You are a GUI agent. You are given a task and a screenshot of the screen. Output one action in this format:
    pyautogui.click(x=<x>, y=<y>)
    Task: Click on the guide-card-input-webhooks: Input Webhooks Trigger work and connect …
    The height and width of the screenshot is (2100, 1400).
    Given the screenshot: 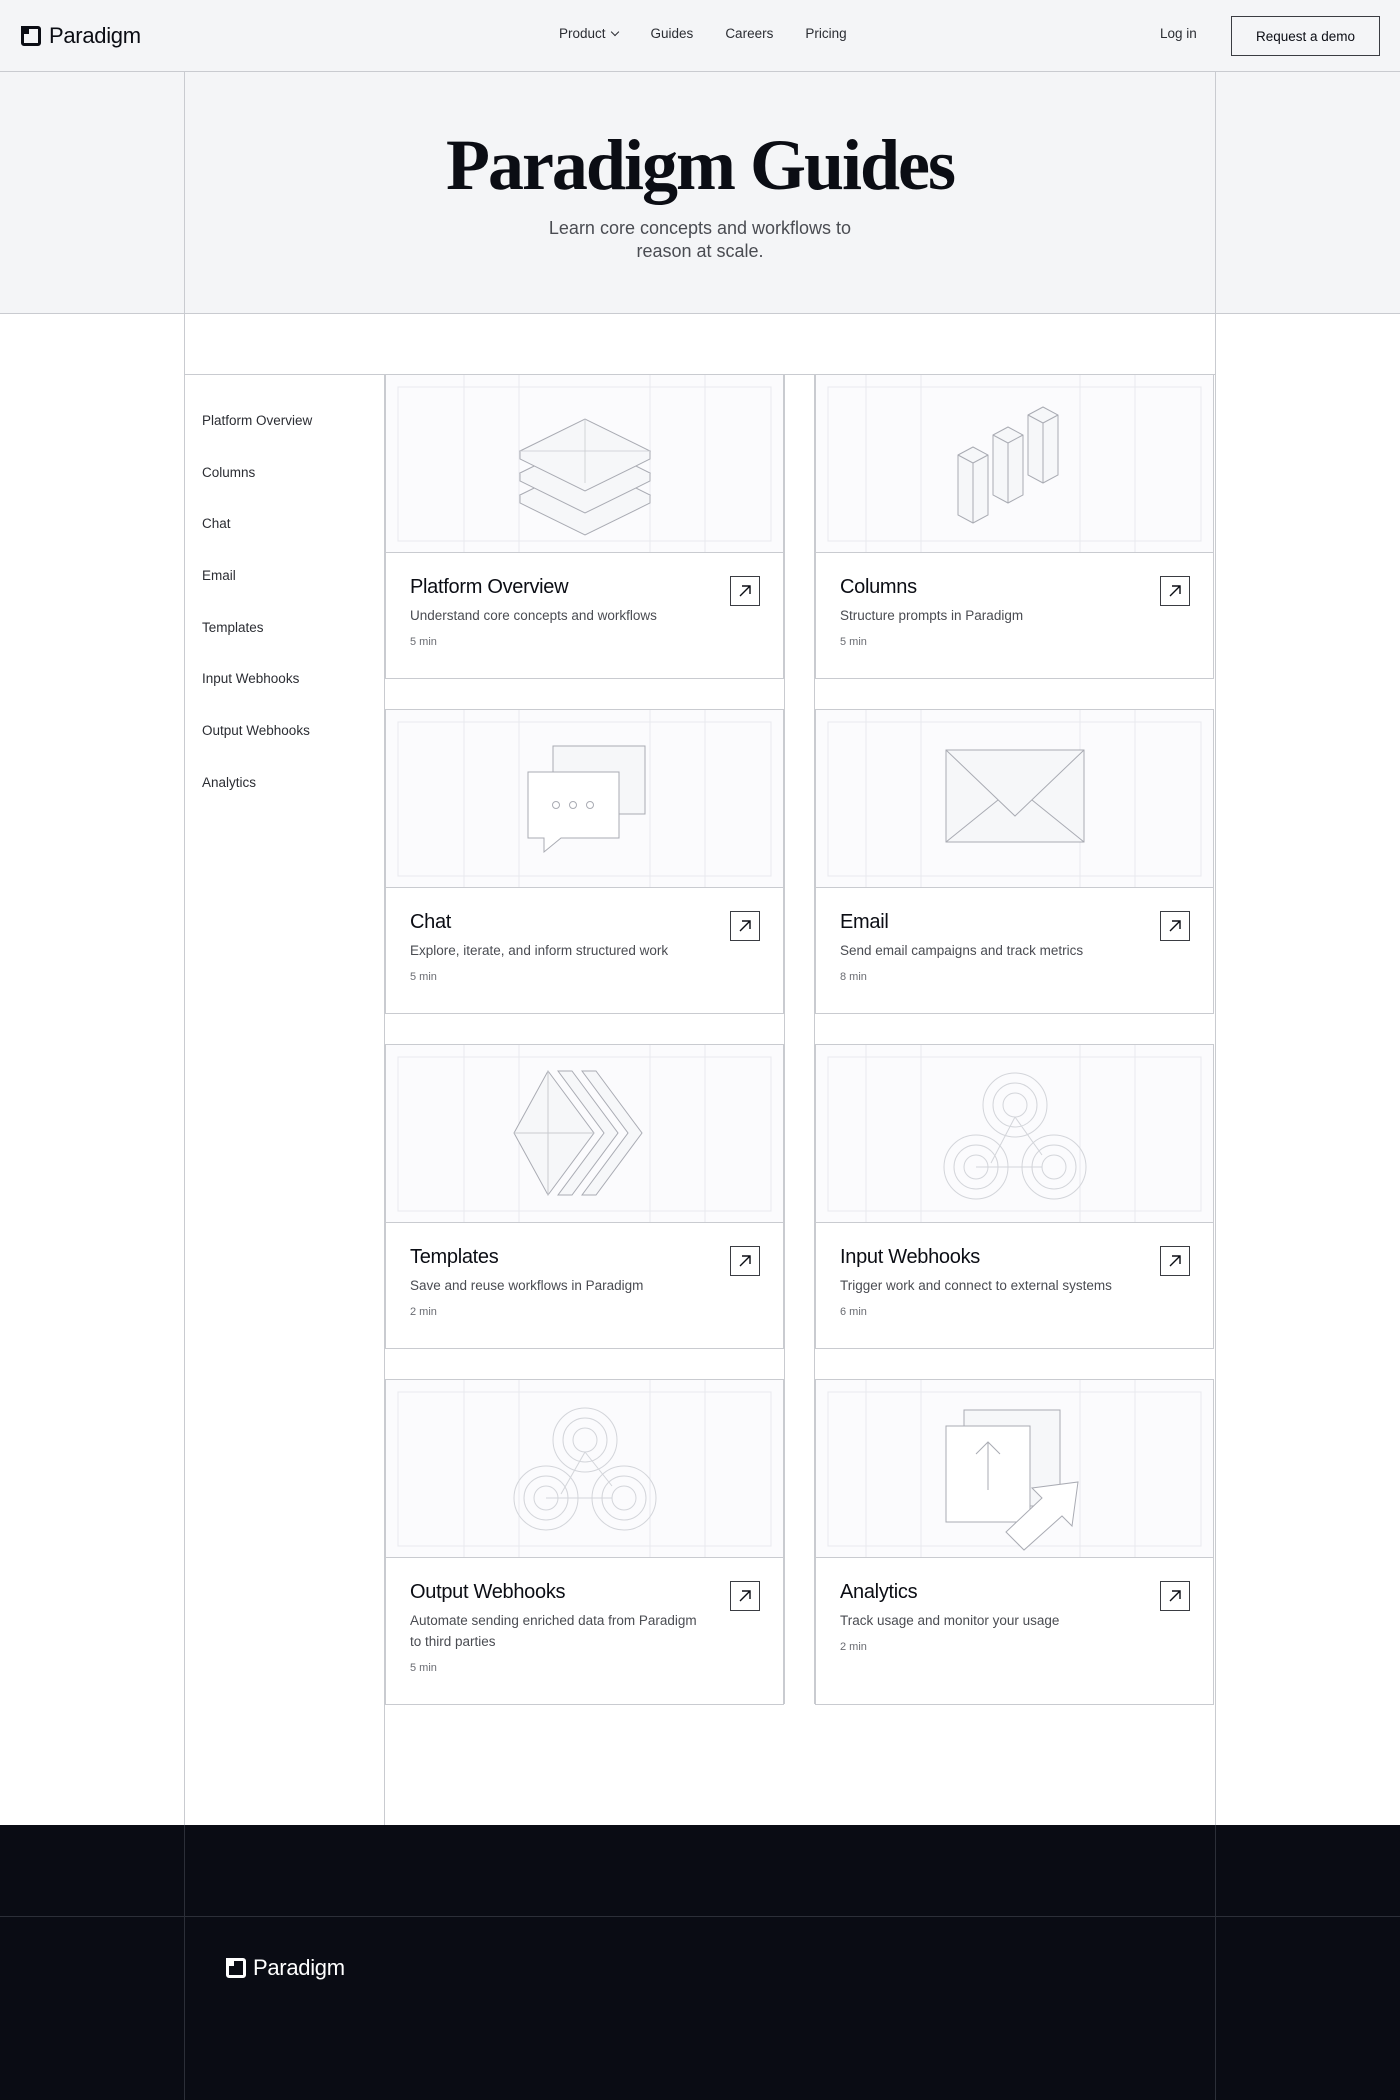 What is the action you would take?
    pyautogui.click(x=1014, y=1196)
    